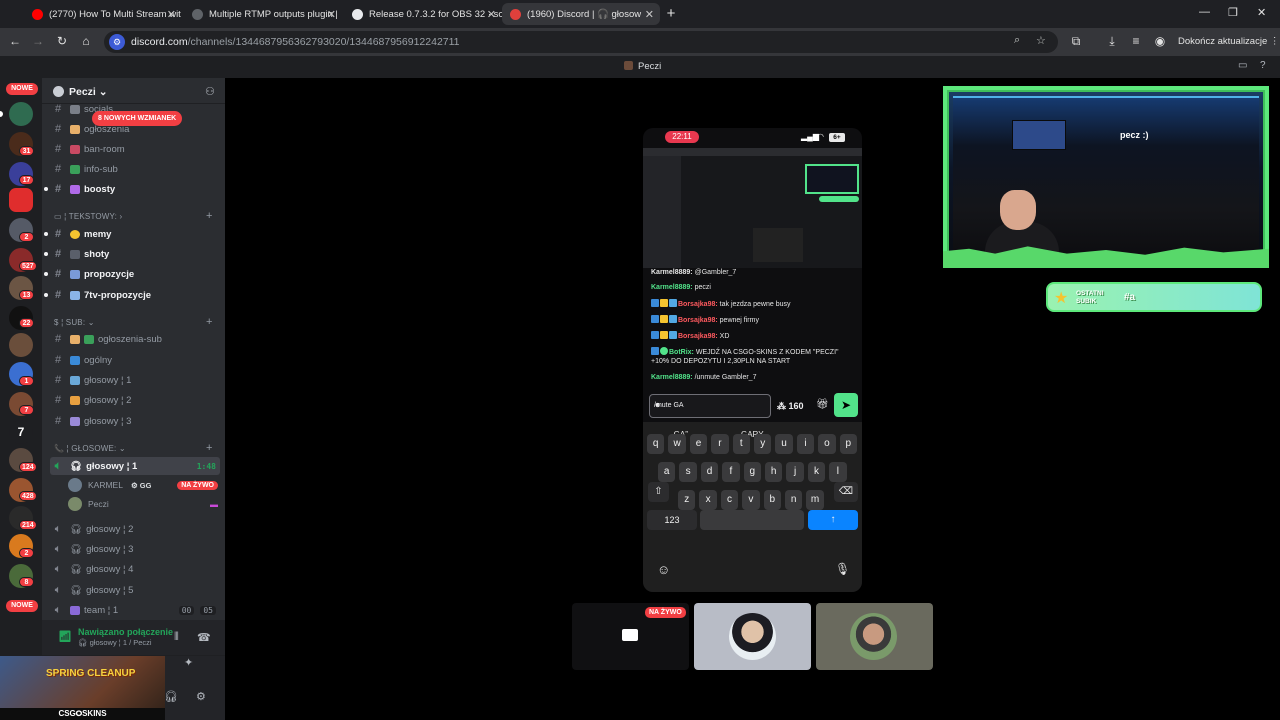 This screenshot has width=1280, height=720. I want to click on voice-user-peczi: Peczi ▬, so click(143, 504).